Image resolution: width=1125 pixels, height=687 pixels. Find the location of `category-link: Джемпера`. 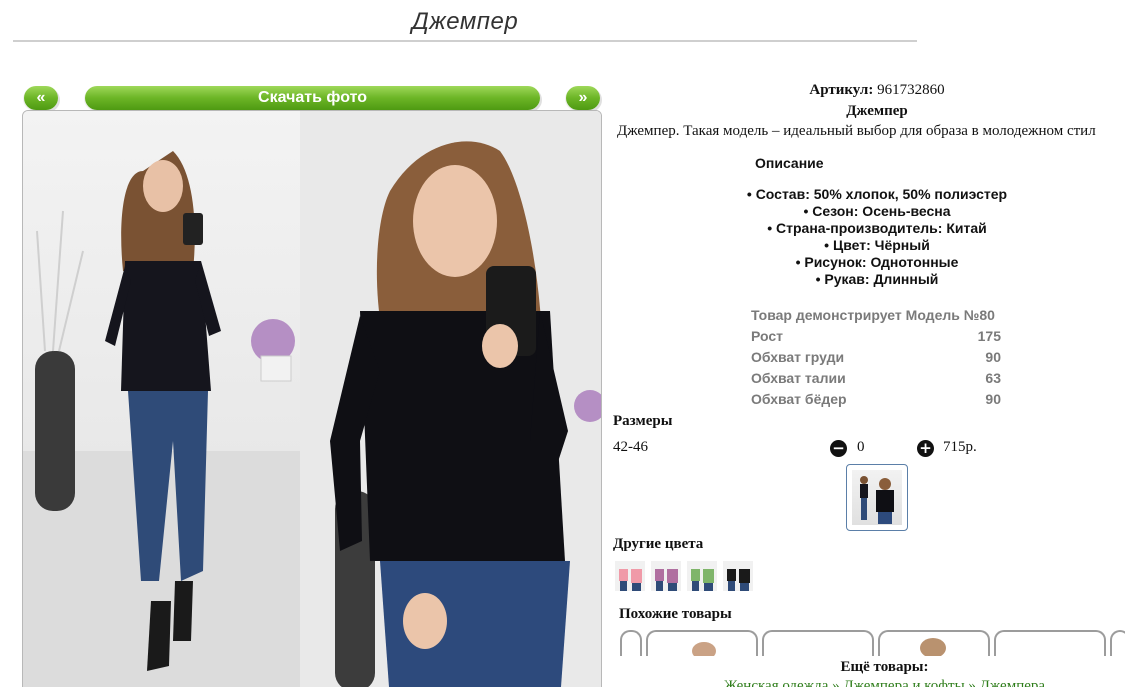

category-link: Джемпера is located at coordinates (1012, 682).